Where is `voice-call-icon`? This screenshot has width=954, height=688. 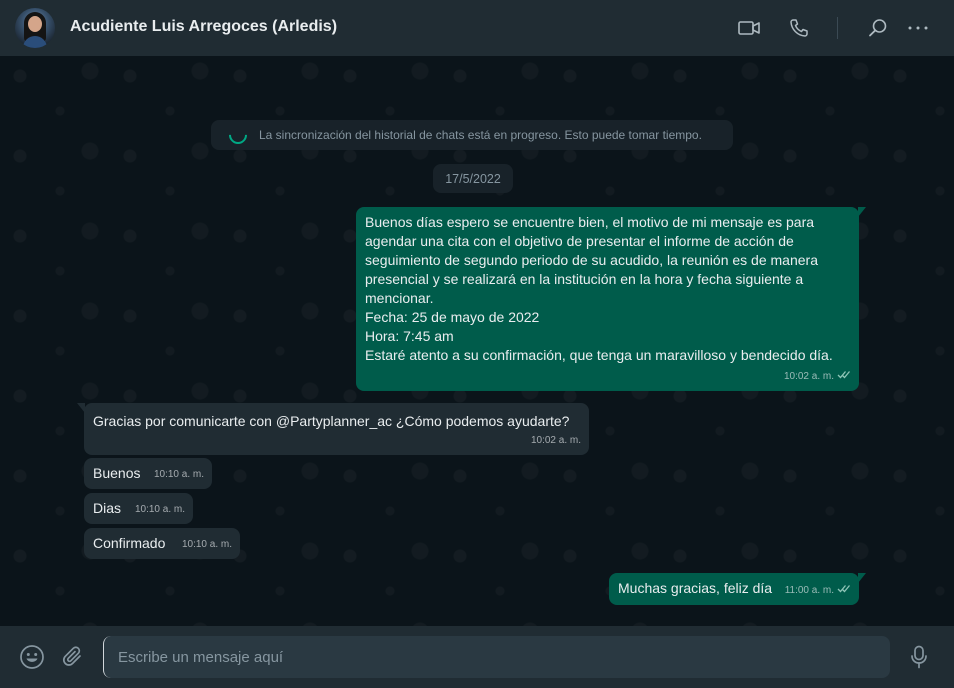
voice-call-icon is located at coordinates (799, 28).